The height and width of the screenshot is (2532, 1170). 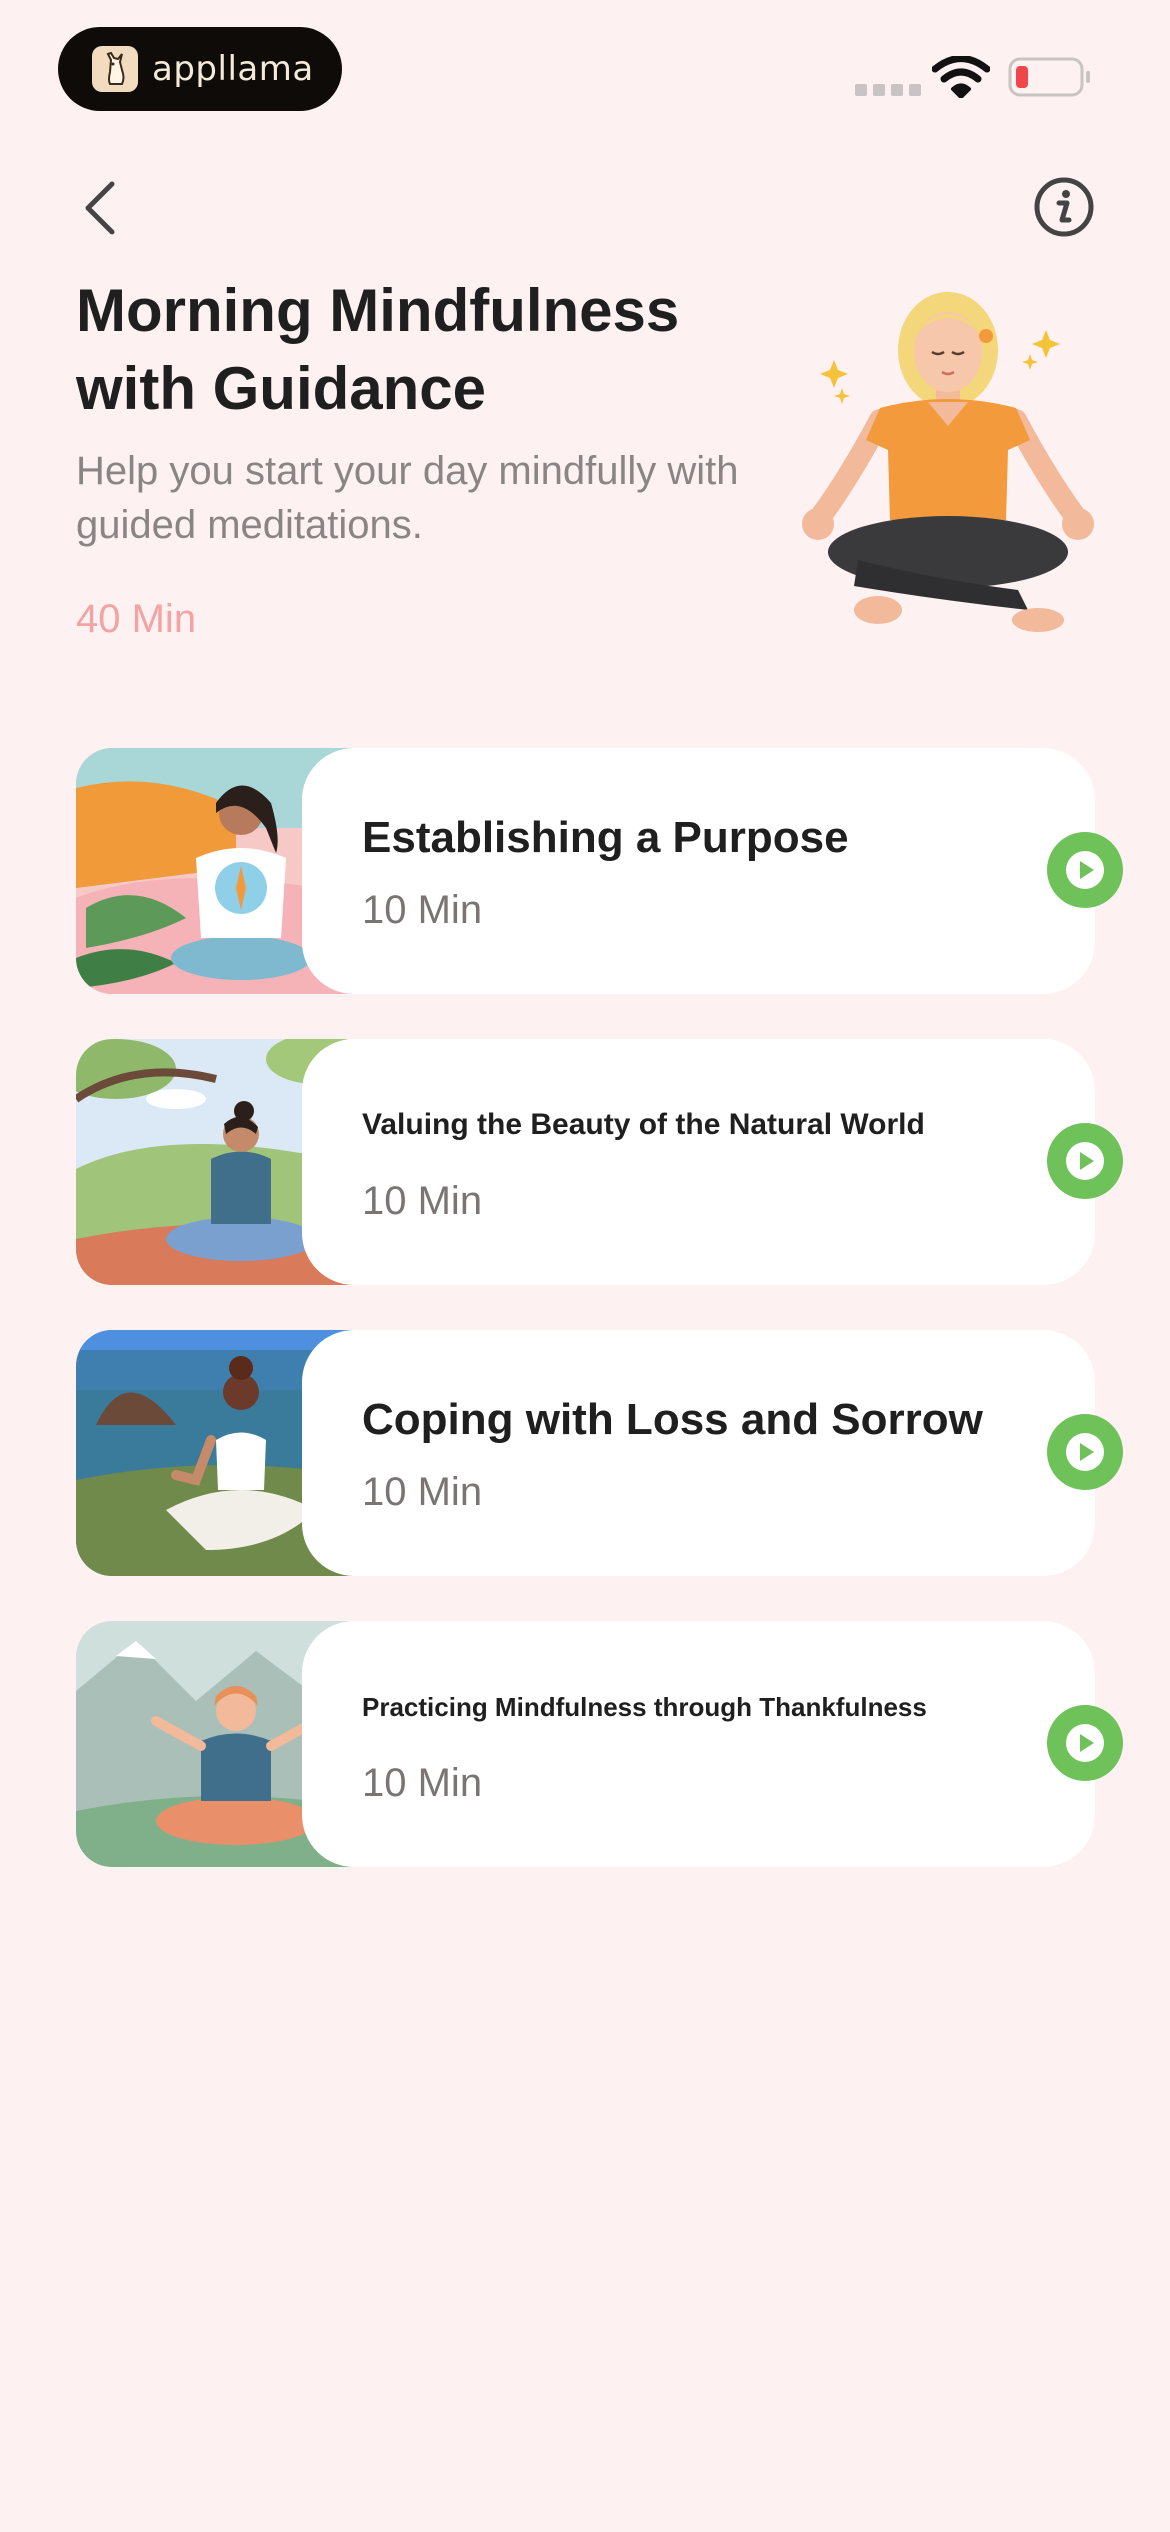 What do you see at coordinates (605, 837) in the screenshot?
I see `session-title: Establishing a Purpose` at bounding box center [605, 837].